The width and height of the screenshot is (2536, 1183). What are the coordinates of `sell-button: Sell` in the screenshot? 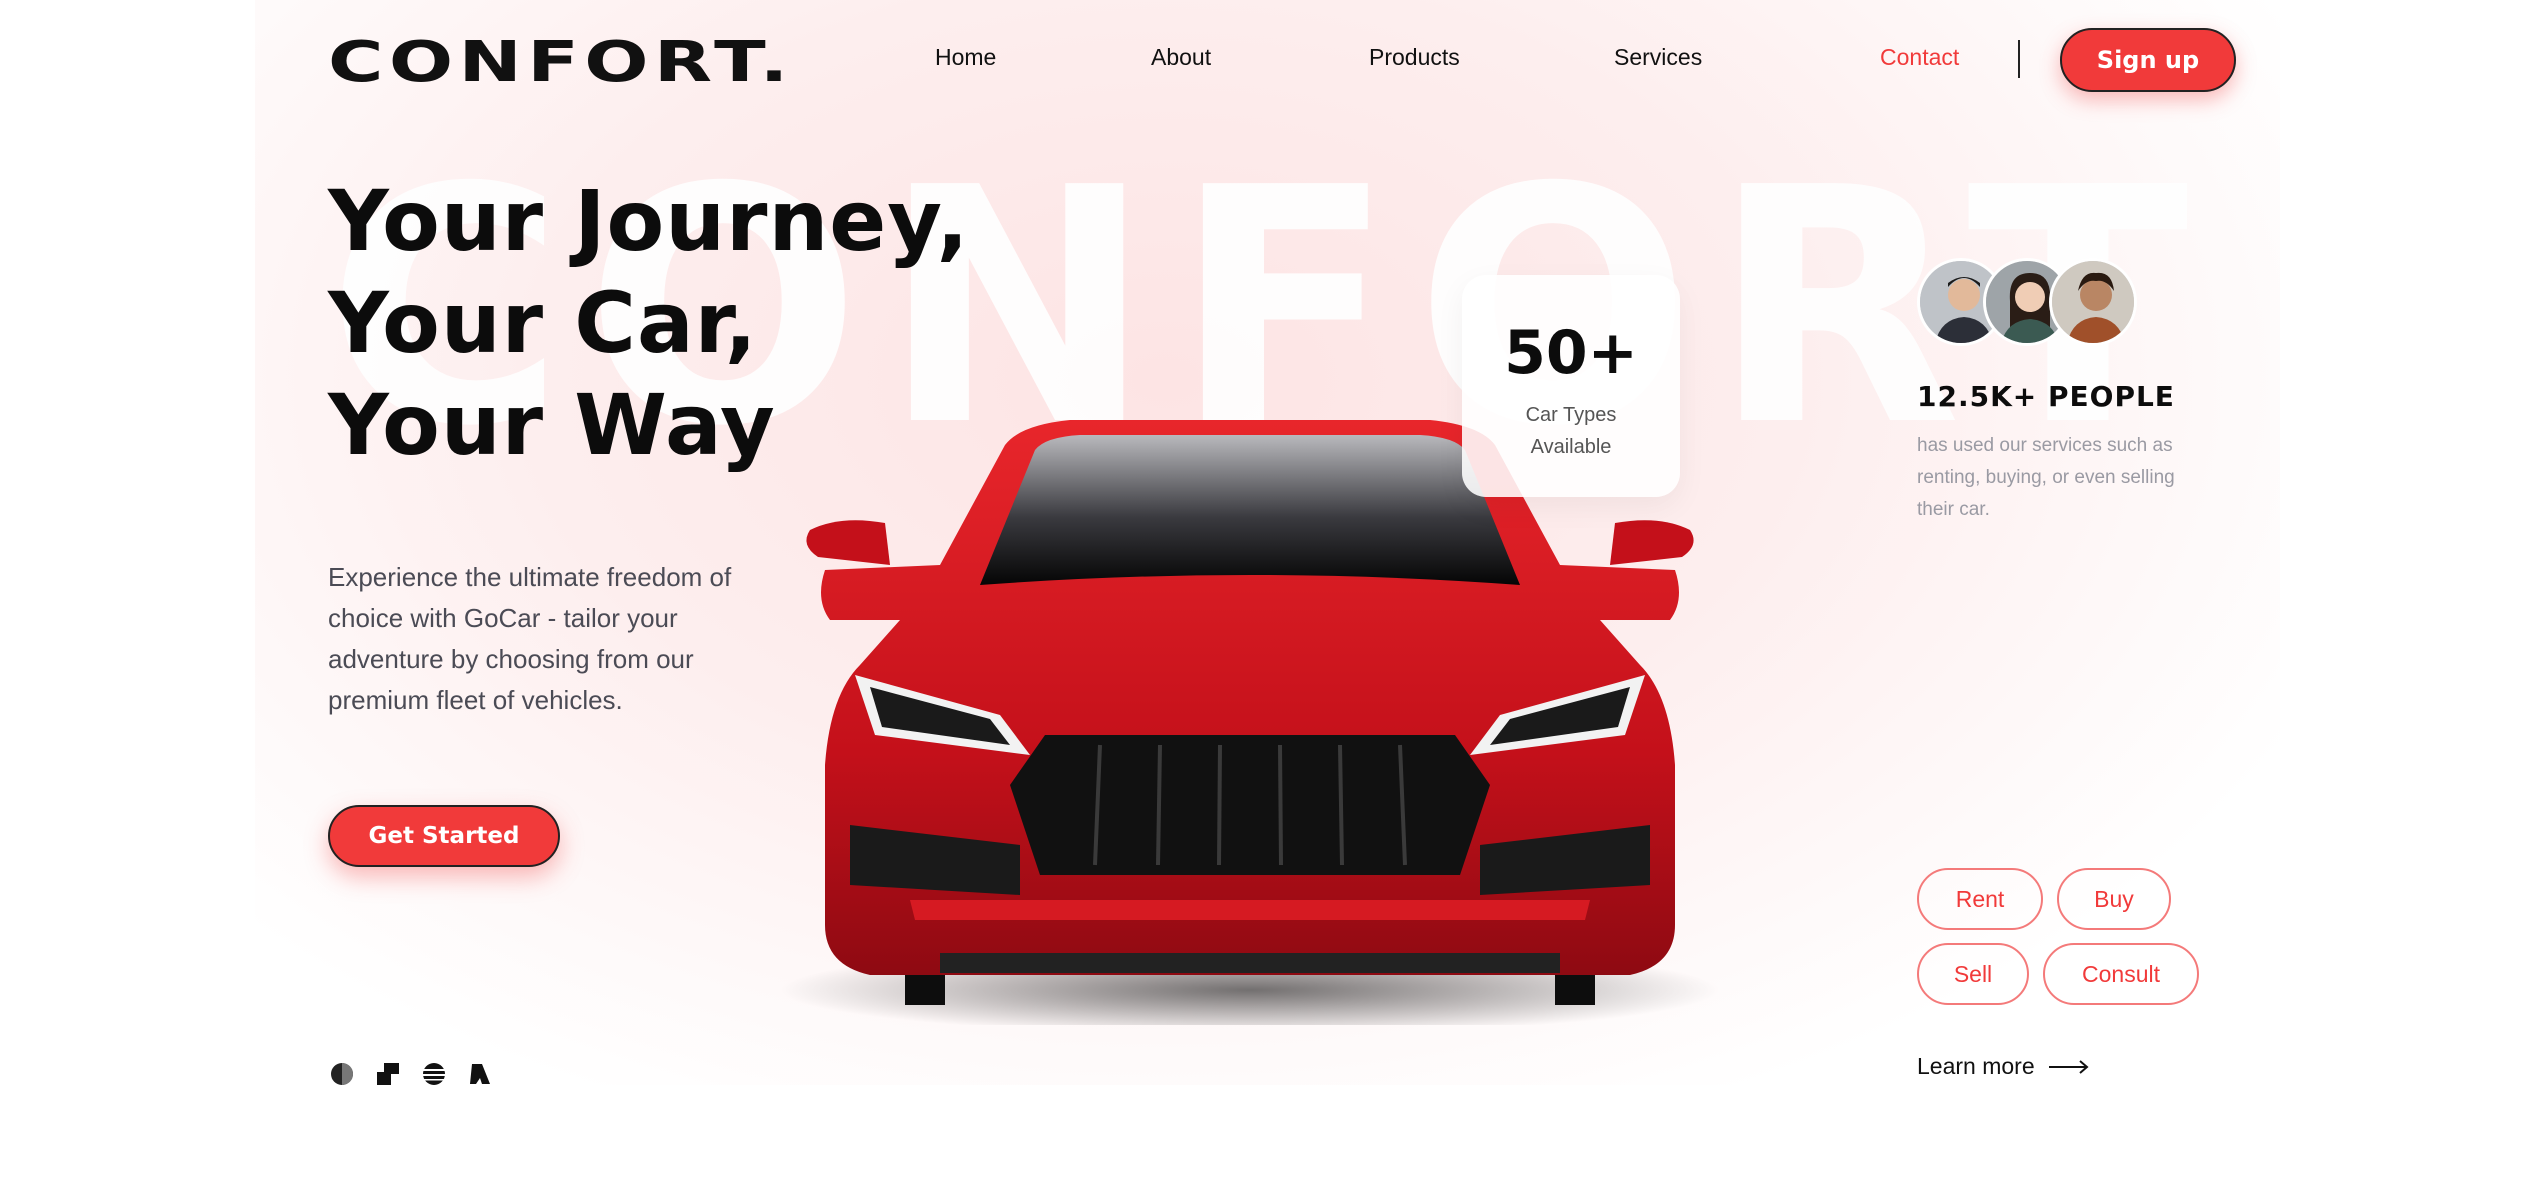 It's located at (1973, 974).